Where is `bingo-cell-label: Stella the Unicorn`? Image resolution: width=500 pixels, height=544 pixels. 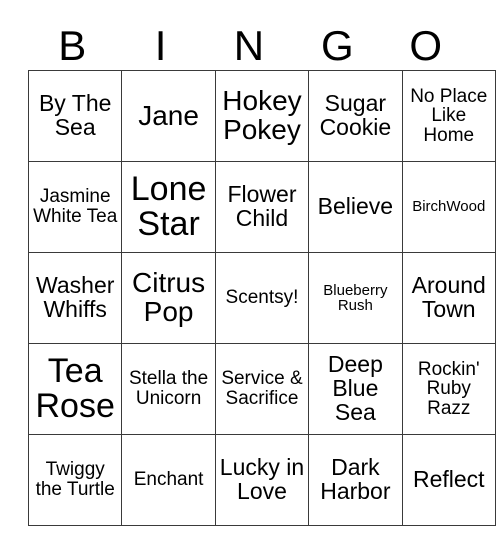
bingo-cell-label: Stella the Unicorn is located at coordinates (168, 388).